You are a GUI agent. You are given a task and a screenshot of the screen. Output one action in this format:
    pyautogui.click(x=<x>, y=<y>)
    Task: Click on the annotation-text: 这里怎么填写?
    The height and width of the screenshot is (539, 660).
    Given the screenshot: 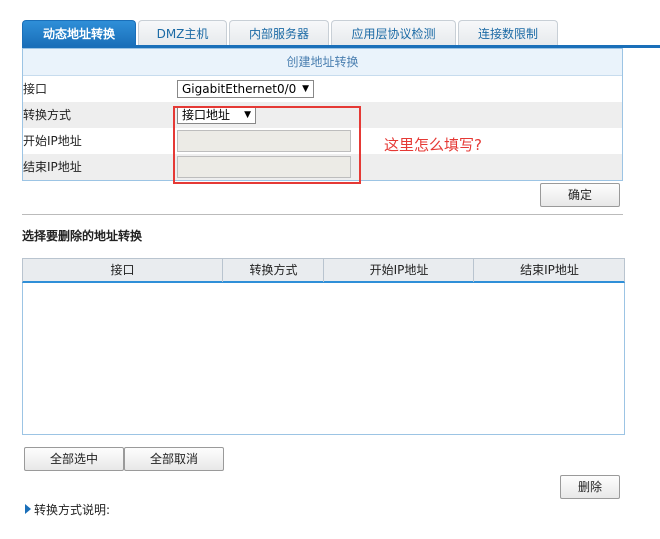 What is the action you would take?
    pyautogui.click(x=433, y=145)
    